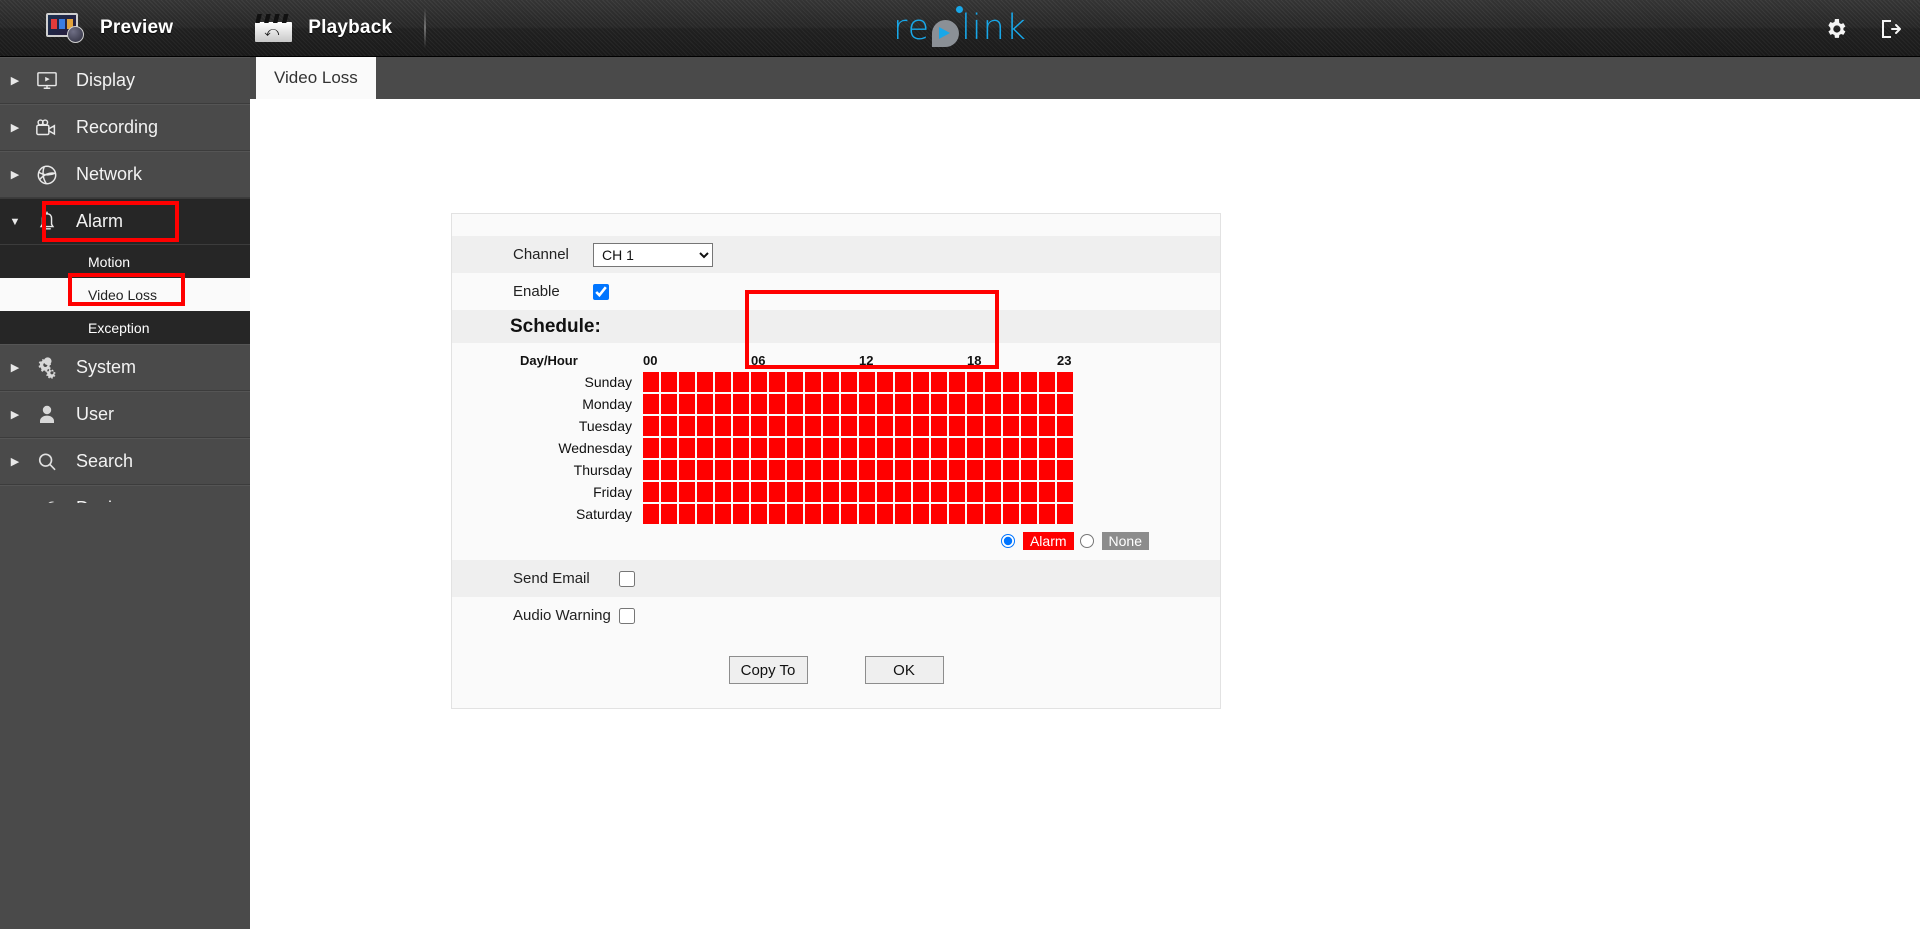 The height and width of the screenshot is (929, 1920). Describe the element at coordinates (125, 414) in the screenshot. I see `sidebar-item-user: ▶ User` at that location.